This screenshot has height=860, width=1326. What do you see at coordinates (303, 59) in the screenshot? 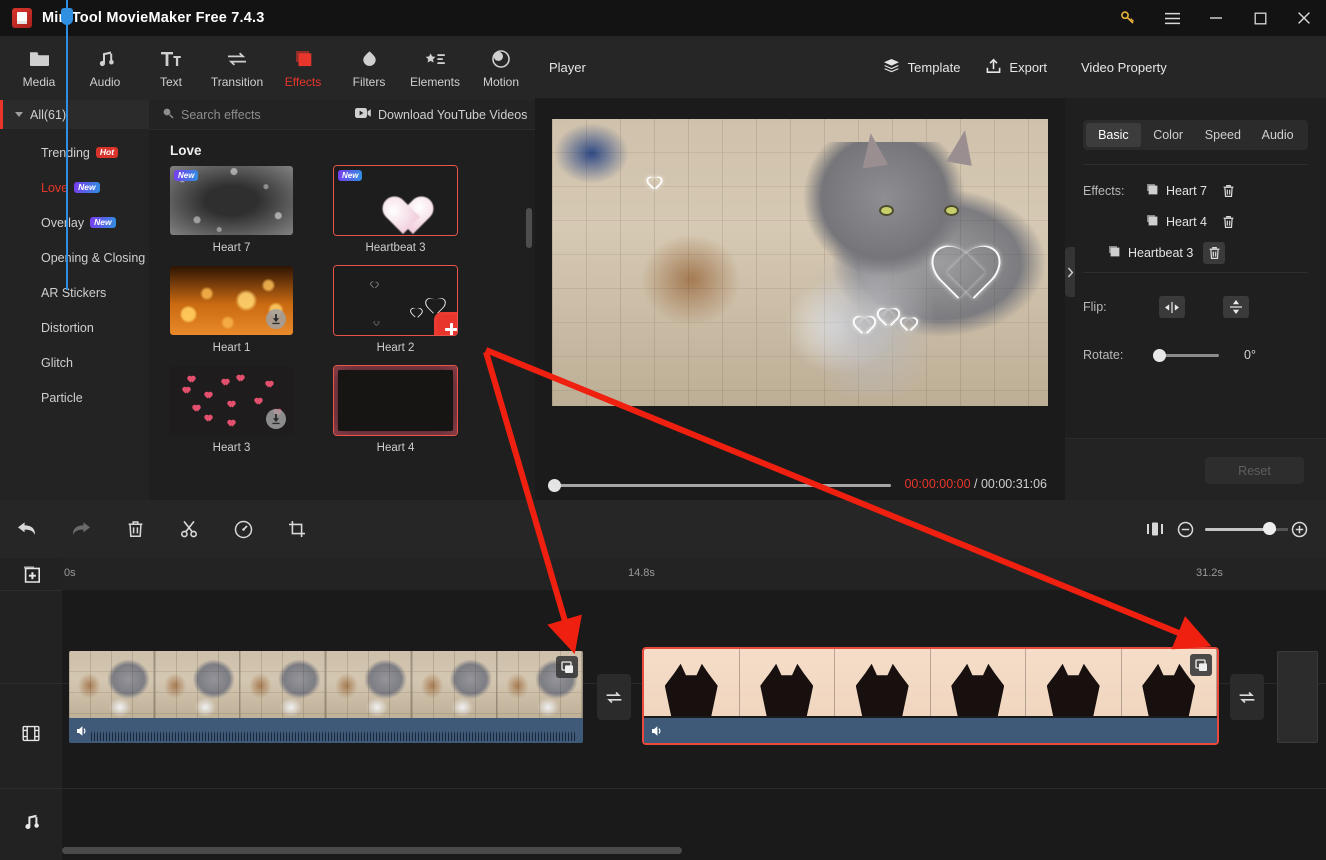
I see `effects-square-icon` at bounding box center [303, 59].